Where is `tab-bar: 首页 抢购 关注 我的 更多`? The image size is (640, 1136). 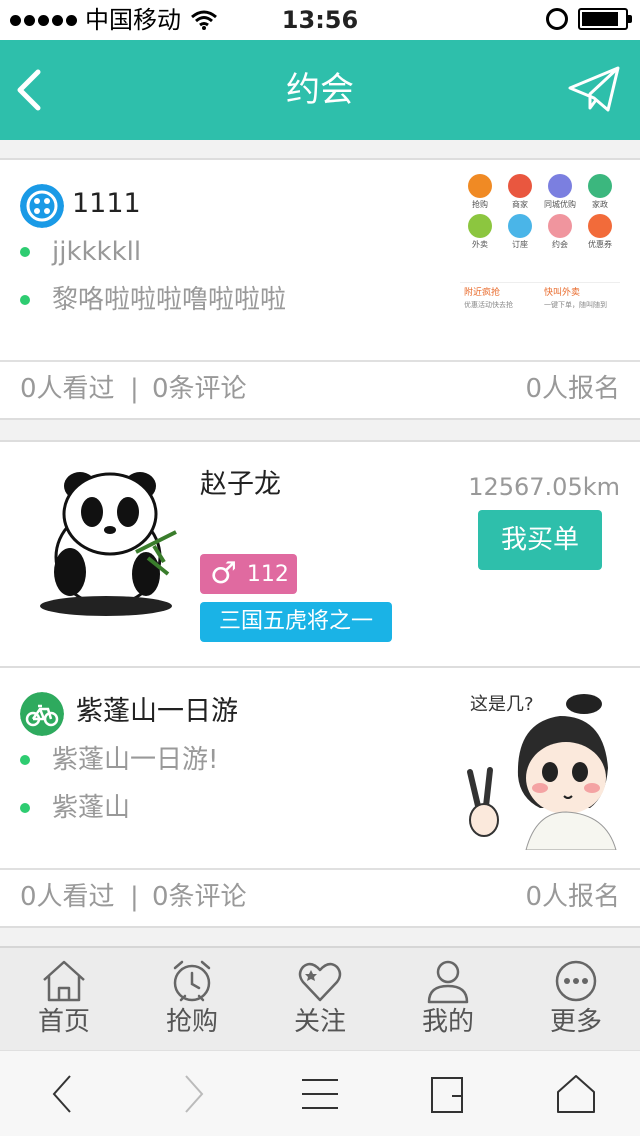
tab-bar: 首页 抢购 关注 我的 更多 is located at coordinates (320, 998).